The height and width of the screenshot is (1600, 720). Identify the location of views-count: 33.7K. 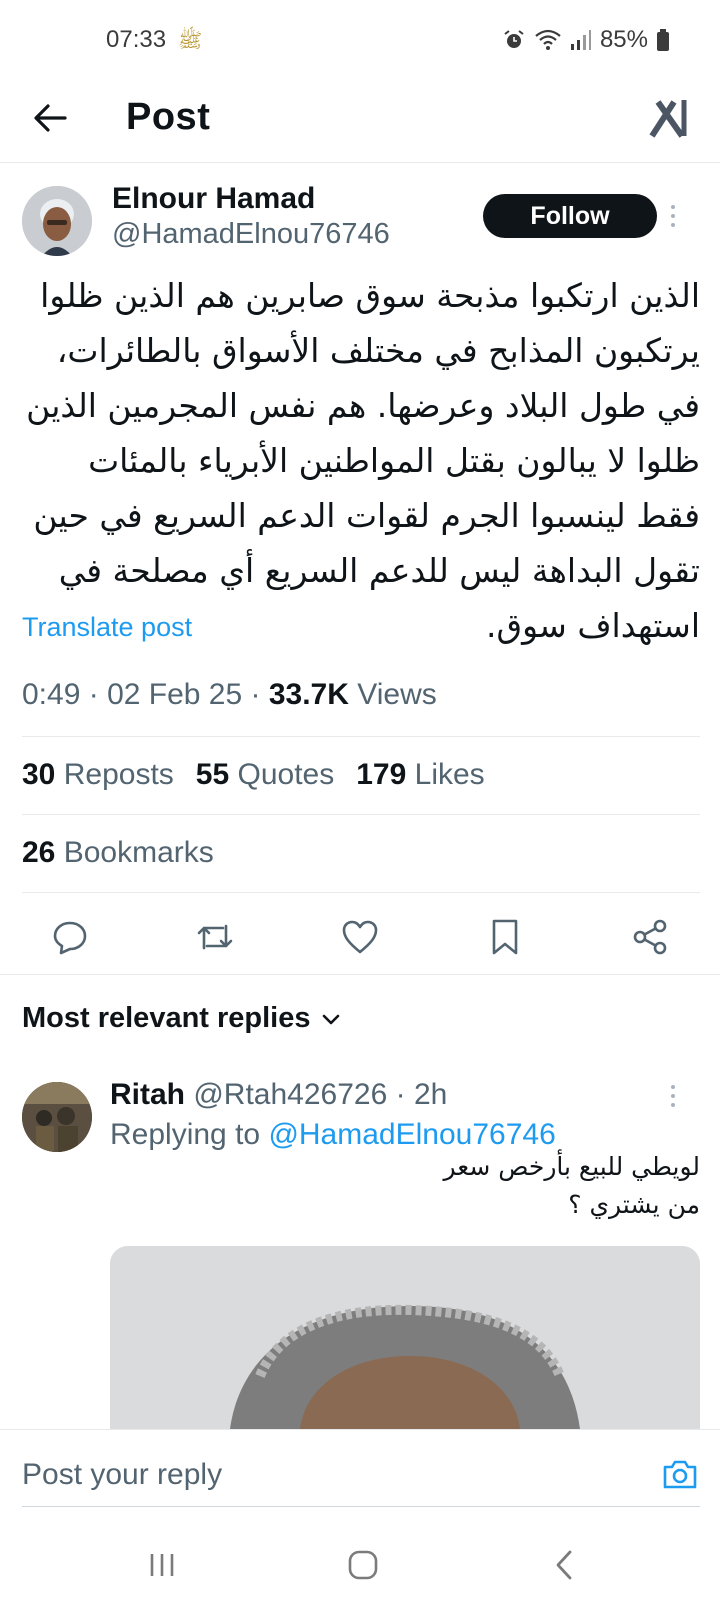
(308, 694).